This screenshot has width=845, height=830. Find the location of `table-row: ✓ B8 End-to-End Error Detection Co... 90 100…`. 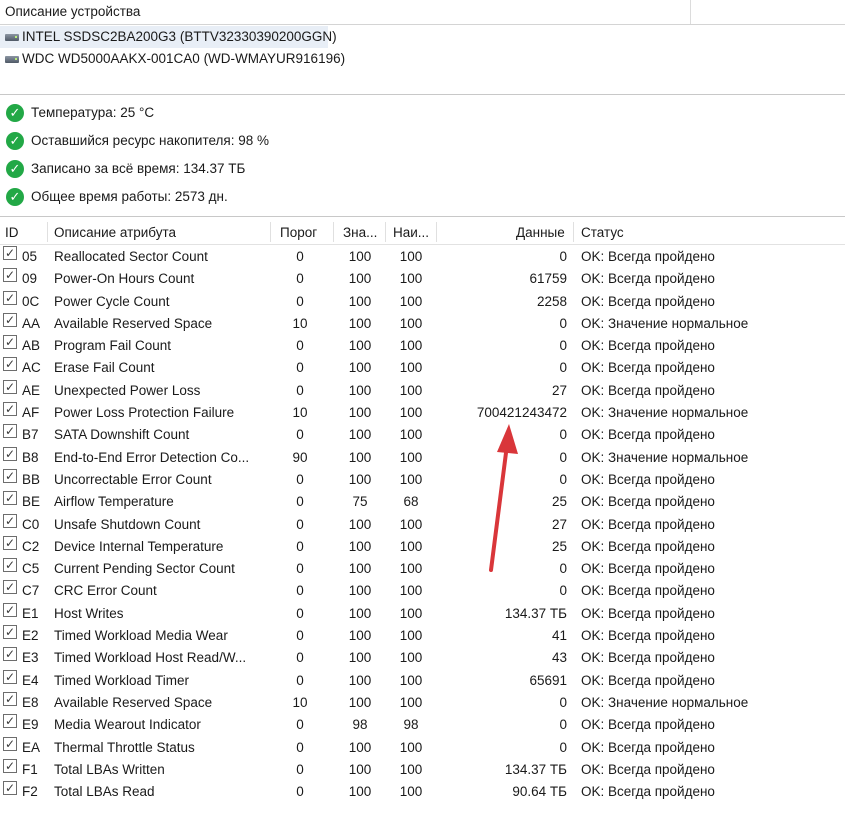

table-row: ✓ B8 End-to-End Error Detection Co... 90 100… is located at coordinates (422, 457).